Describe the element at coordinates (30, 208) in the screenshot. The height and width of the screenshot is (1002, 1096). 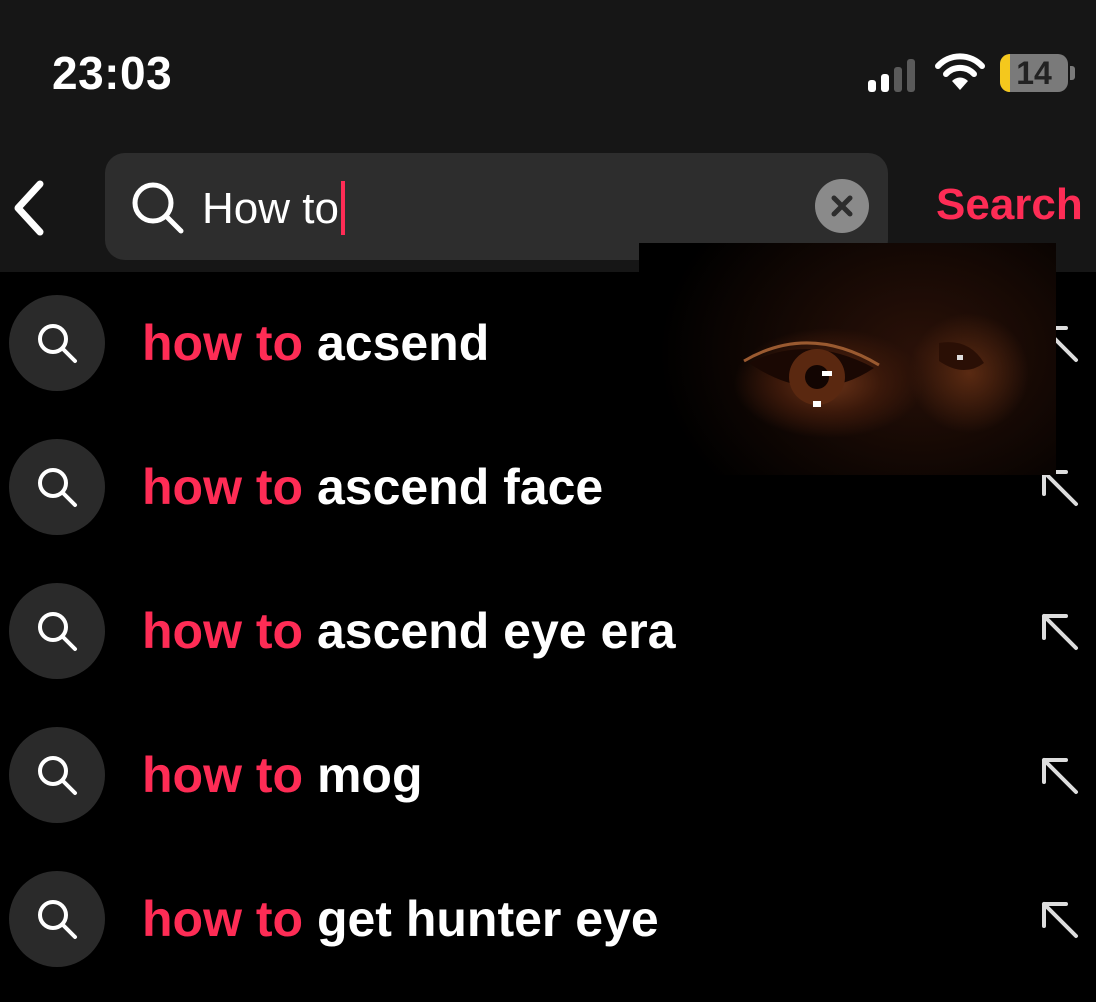
I see `back-chevron-icon` at that location.